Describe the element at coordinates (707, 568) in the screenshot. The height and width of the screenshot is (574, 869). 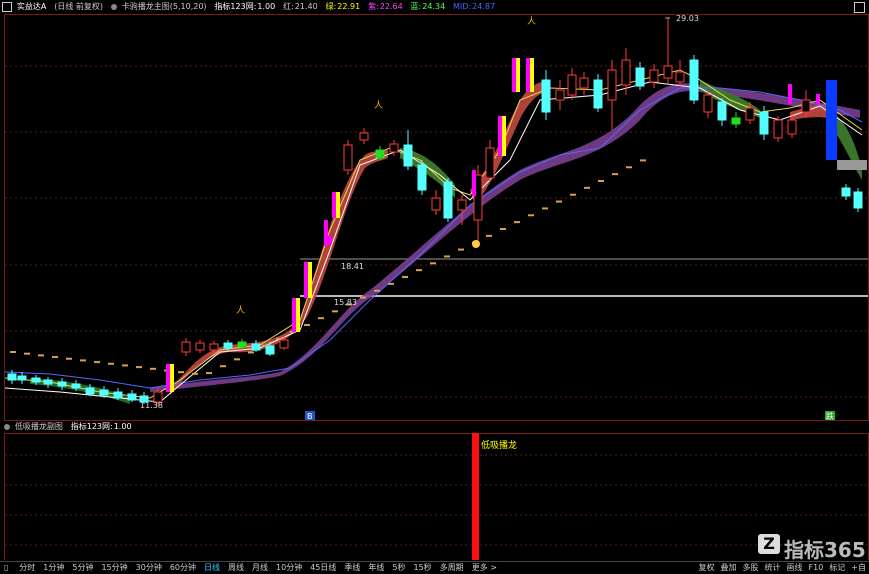
I see `toolbar-button: 复权` at that location.